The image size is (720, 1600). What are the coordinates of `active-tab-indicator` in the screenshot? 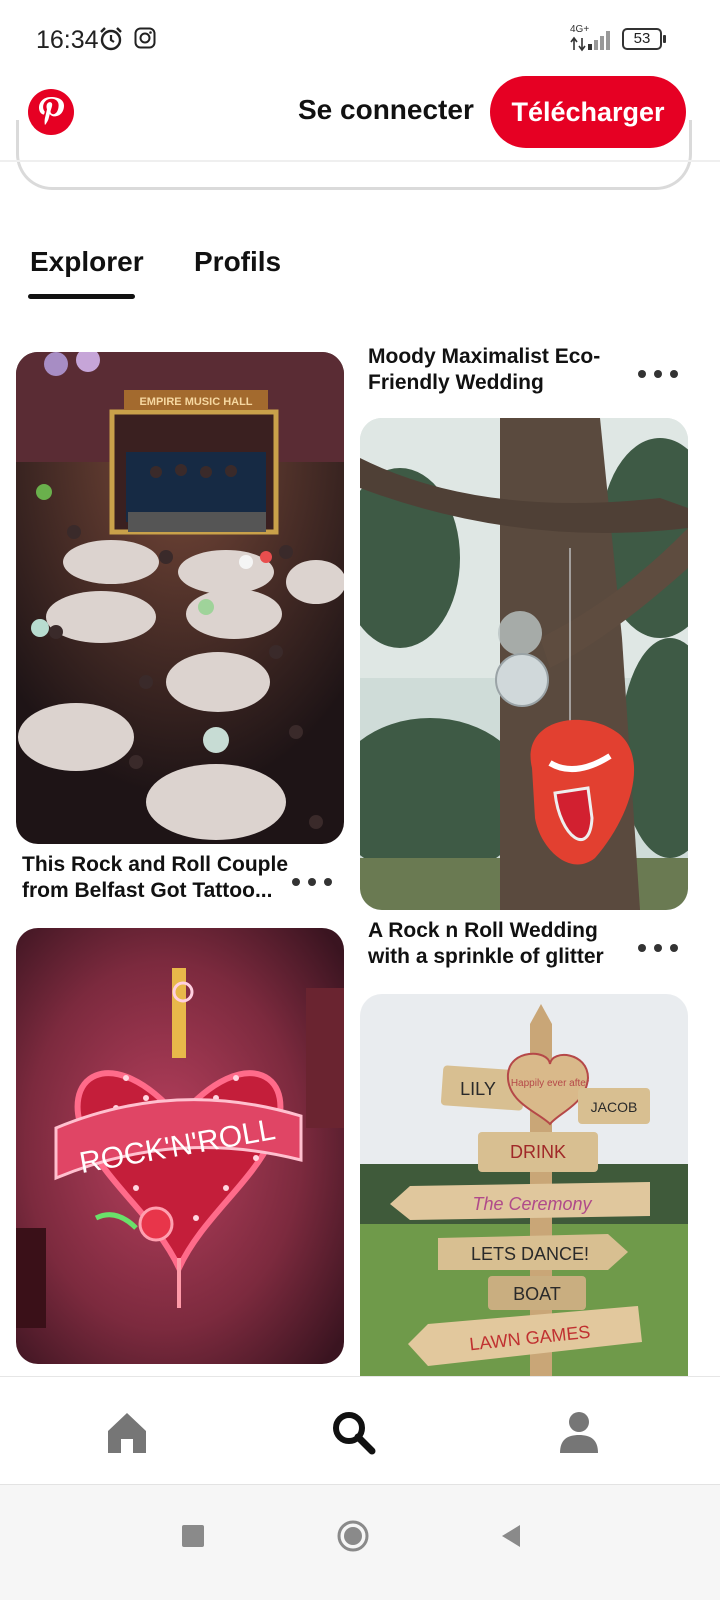 It's located at (81, 296).